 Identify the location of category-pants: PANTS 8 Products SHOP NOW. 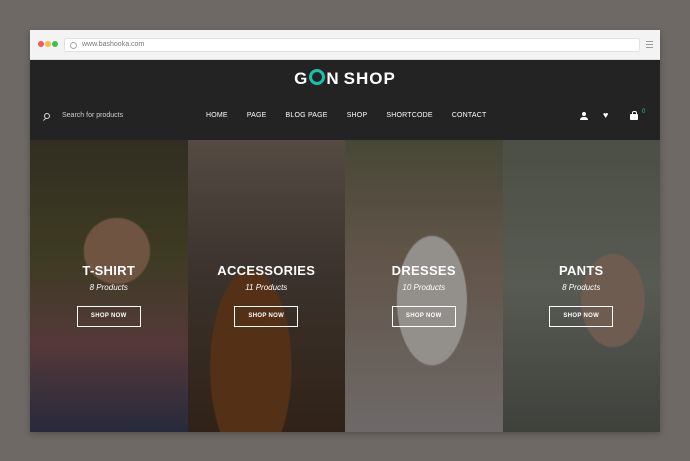
(581, 286).